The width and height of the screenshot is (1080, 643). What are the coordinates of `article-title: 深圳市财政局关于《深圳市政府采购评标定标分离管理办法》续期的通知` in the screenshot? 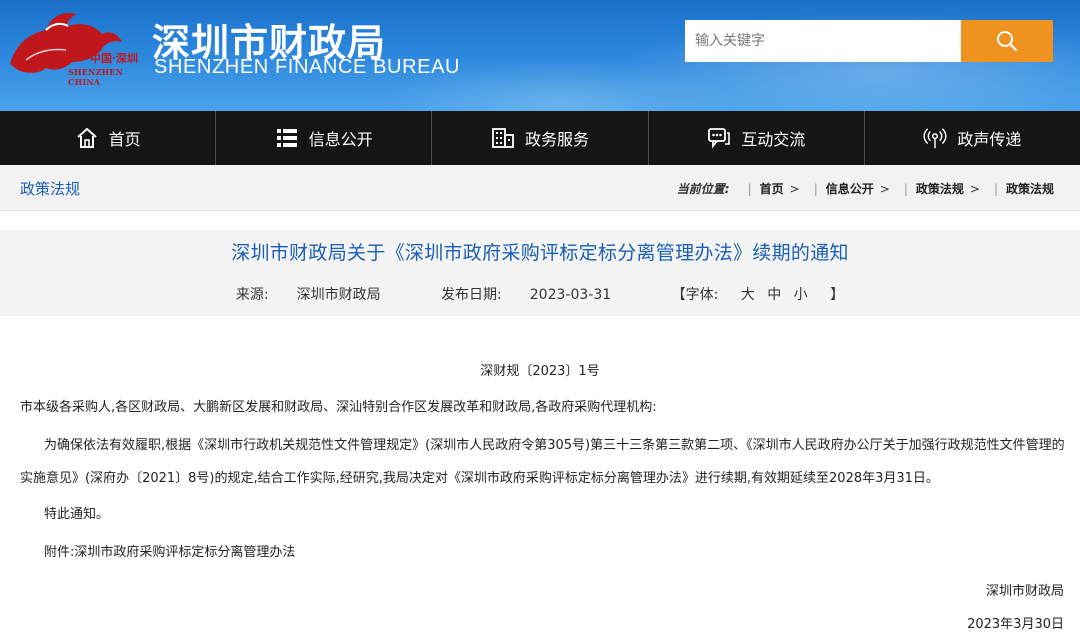 It's located at (540, 253).